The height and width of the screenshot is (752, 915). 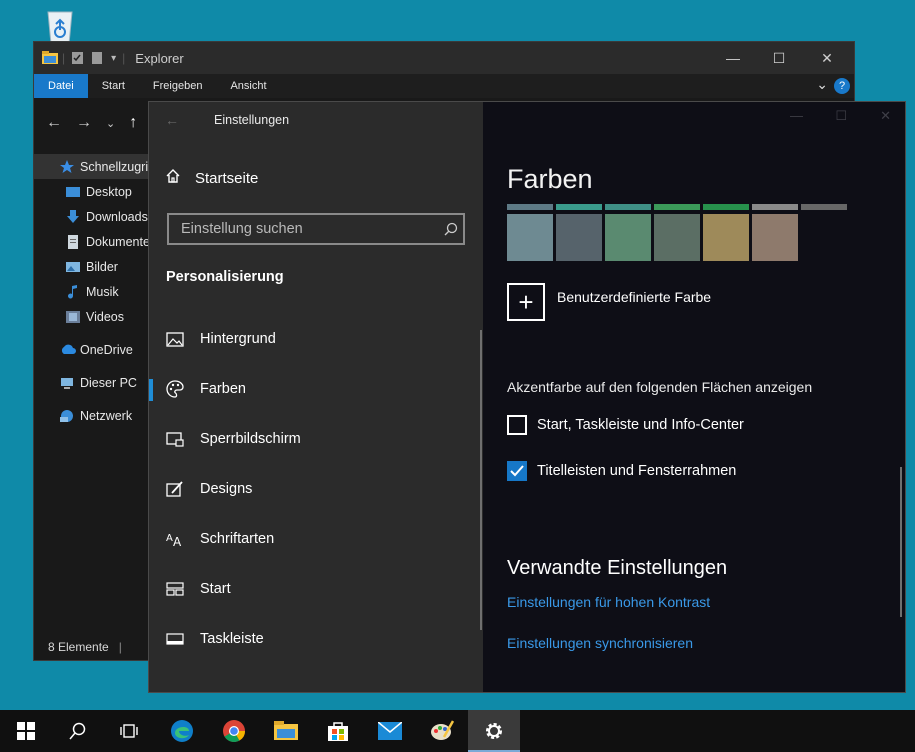 I want to click on nav-item-hintergrund: Hintergrund, so click(x=316, y=339).